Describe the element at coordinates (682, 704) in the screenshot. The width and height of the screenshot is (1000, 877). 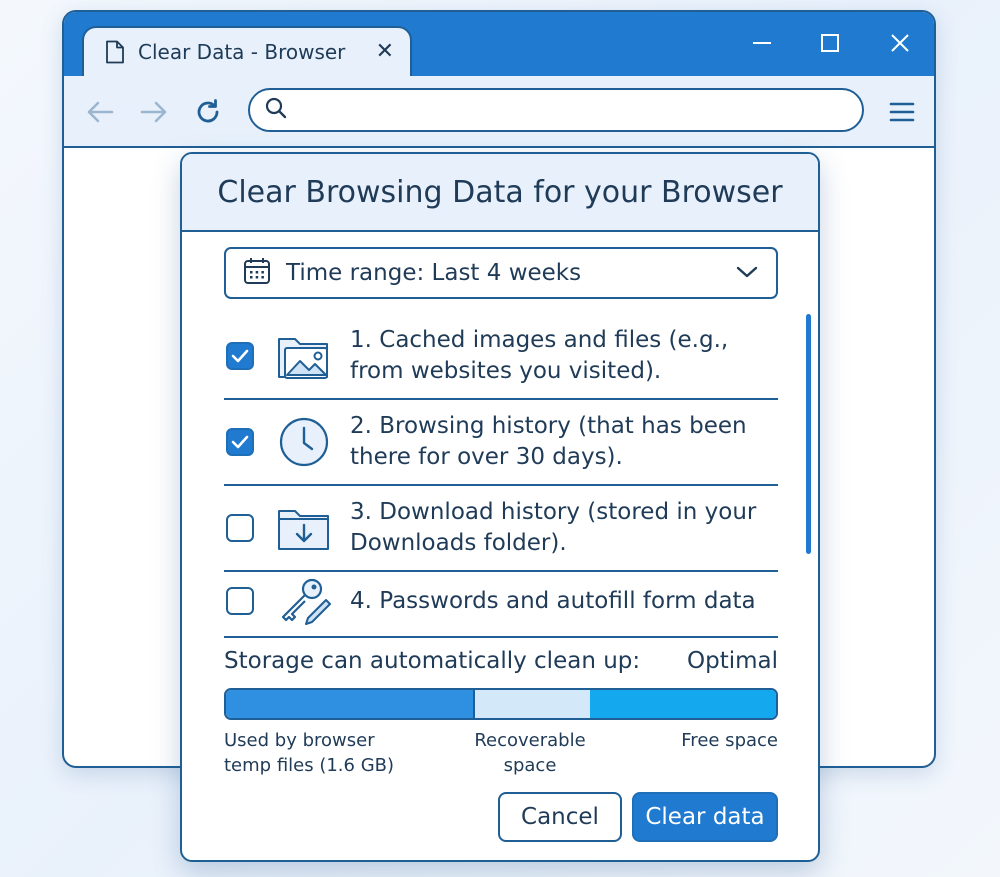
I see `storage-segment-free` at that location.